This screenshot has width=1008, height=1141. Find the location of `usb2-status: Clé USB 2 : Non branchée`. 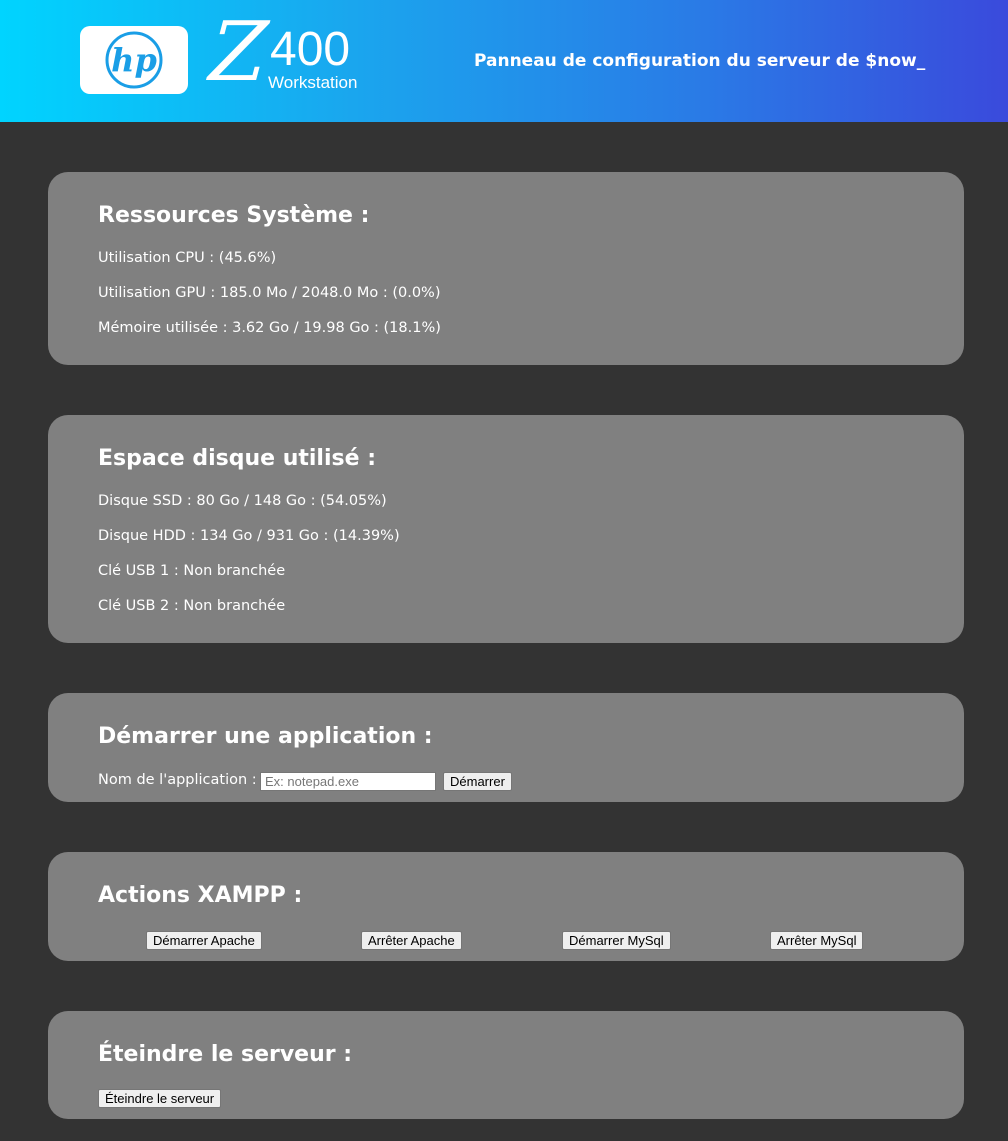

usb2-status: Clé USB 2 : Non branchée is located at coordinates (192, 606).